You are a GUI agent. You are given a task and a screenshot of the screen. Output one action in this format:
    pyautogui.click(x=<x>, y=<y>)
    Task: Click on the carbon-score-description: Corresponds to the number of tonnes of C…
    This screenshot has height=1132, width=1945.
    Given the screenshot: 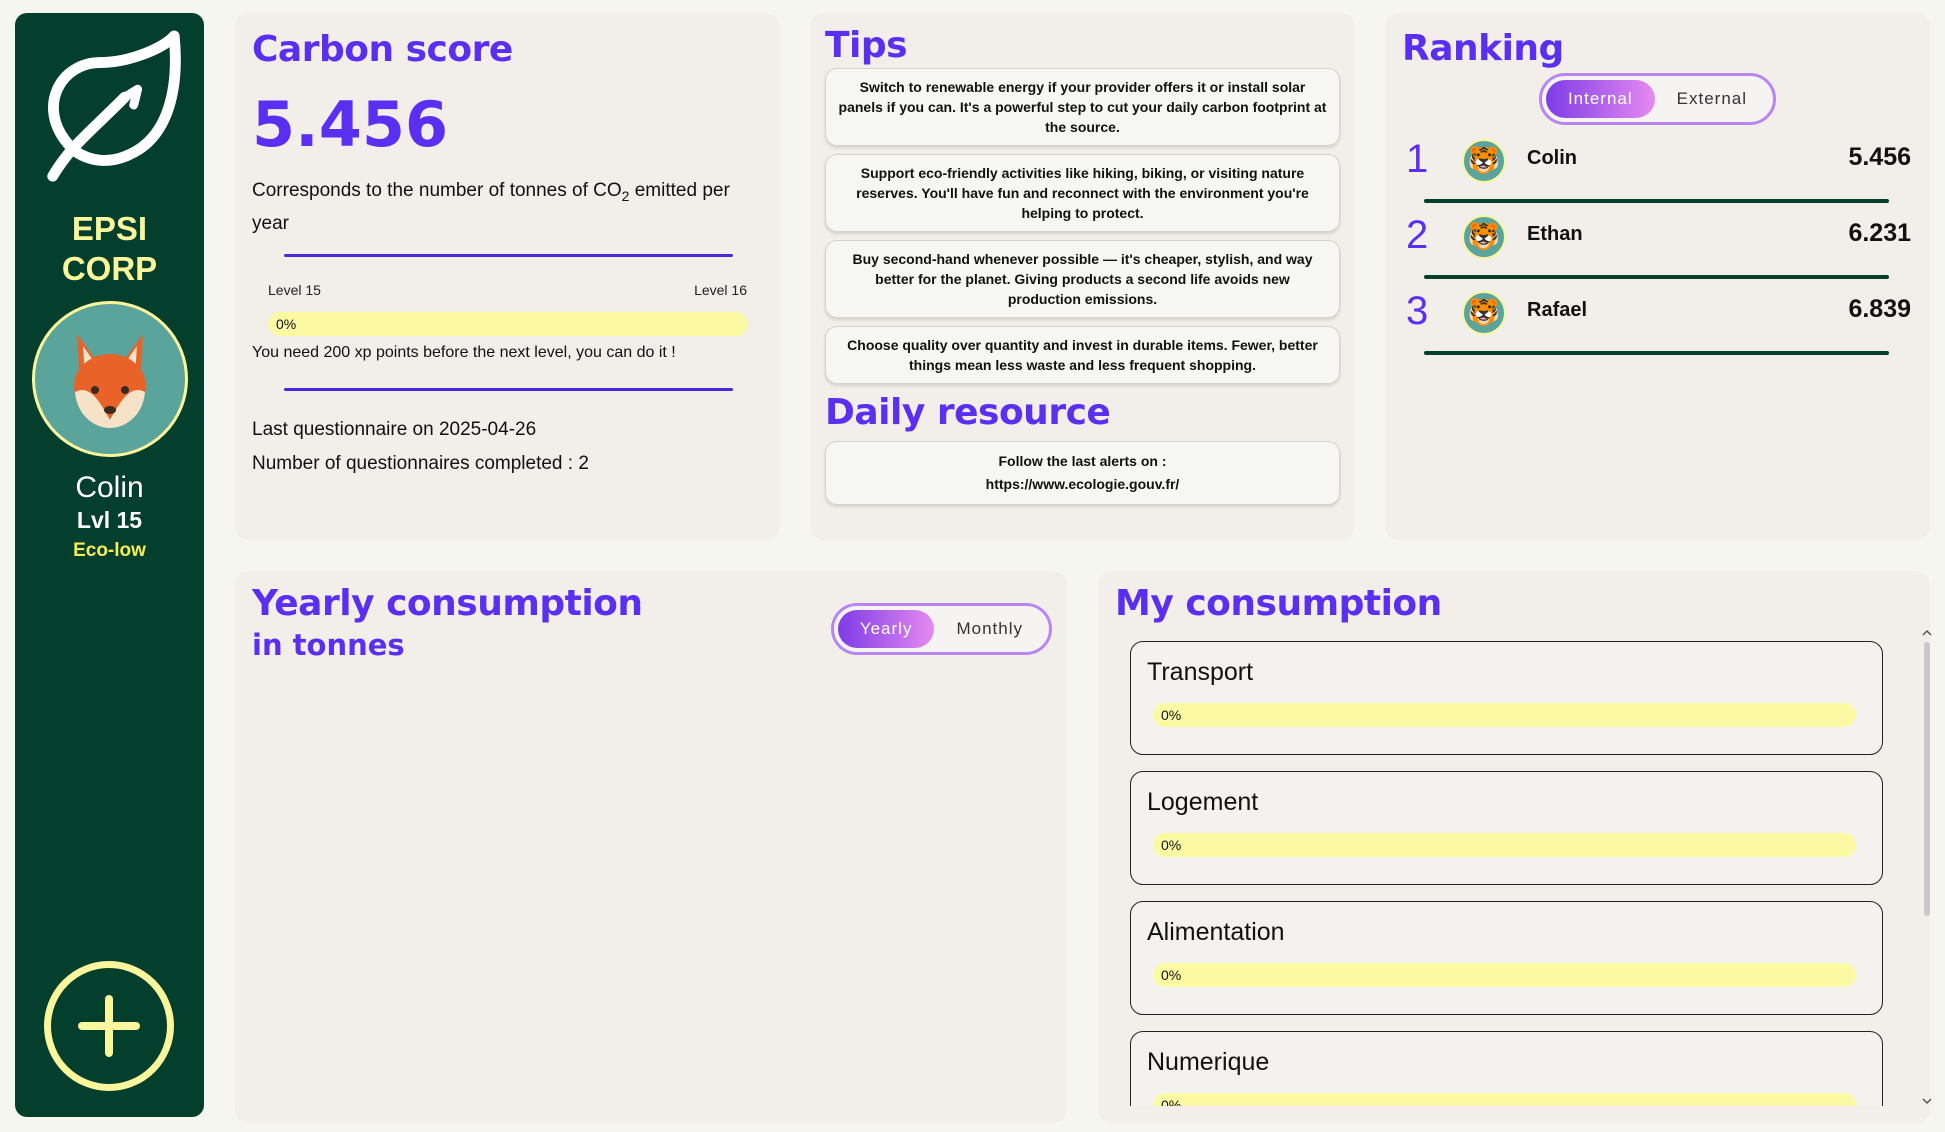 What is the action you would take?
    pyautogui.click(x=507, y=207)
    